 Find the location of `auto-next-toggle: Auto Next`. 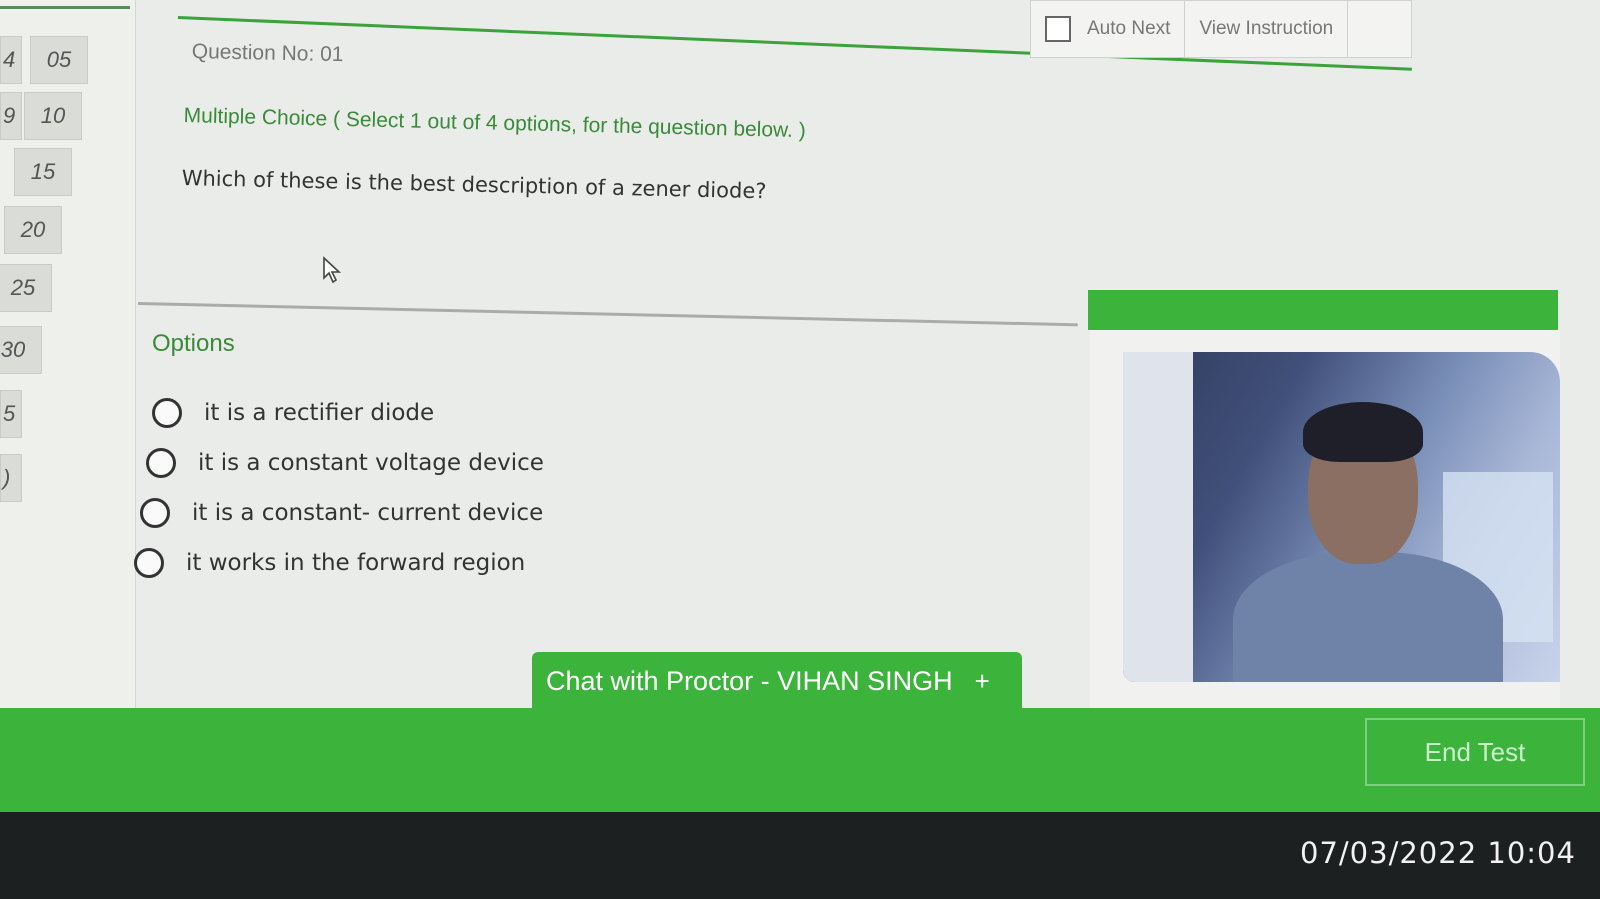

auto-next-toggle: Auto Next is located at coordinates (1108, 29).